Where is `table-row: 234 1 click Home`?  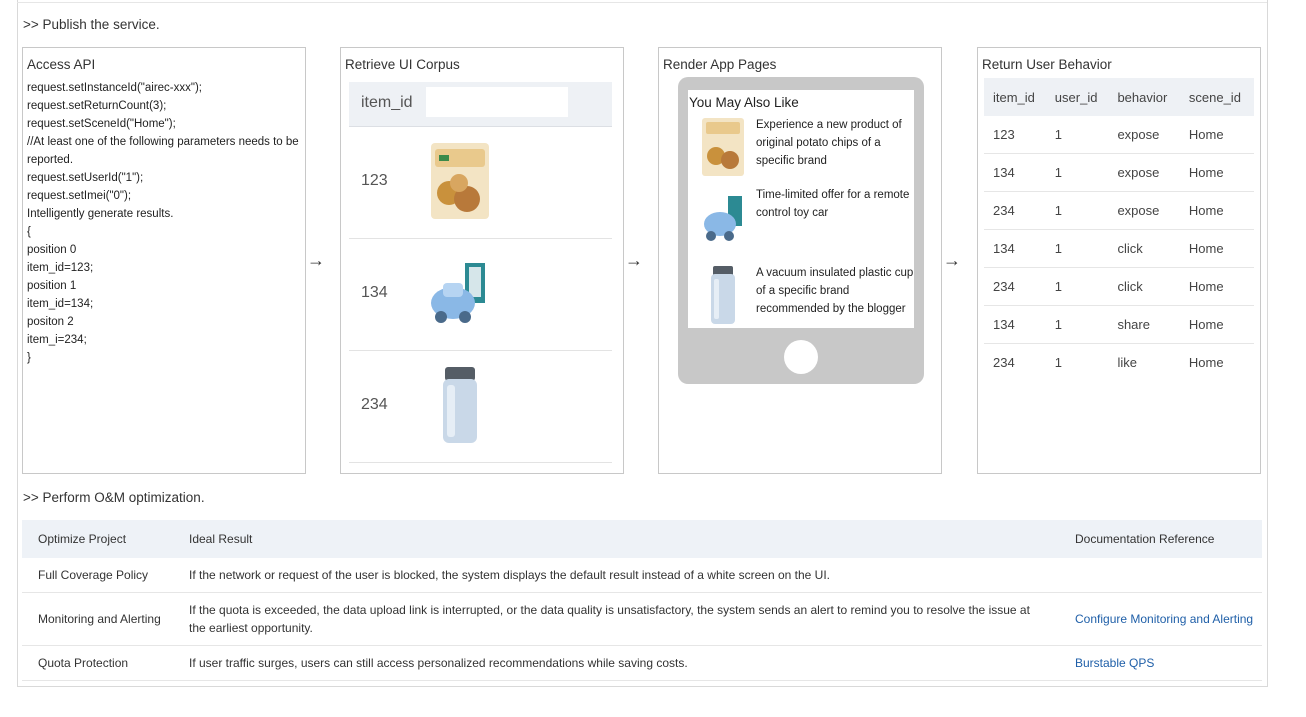
table-row: 234 1 click Home is located at coordinates (1119, 286).